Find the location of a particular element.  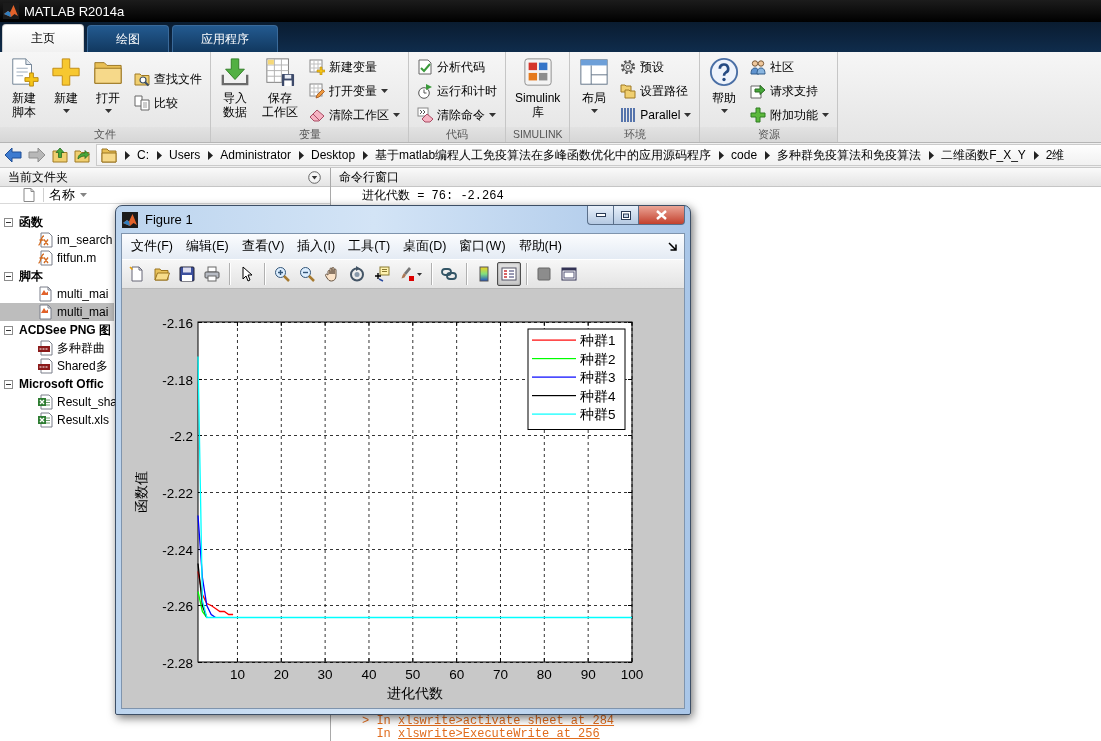

ribbon-button: Parallel is located at coordinates (656, 115).